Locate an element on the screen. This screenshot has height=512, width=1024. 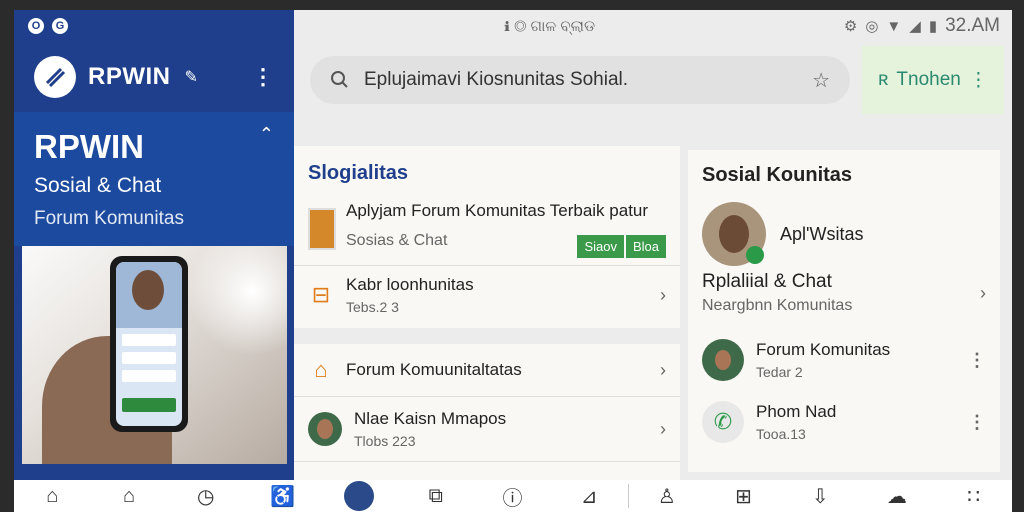
item-subtitle: Tooa.13 is located at coordinates (781, 434).